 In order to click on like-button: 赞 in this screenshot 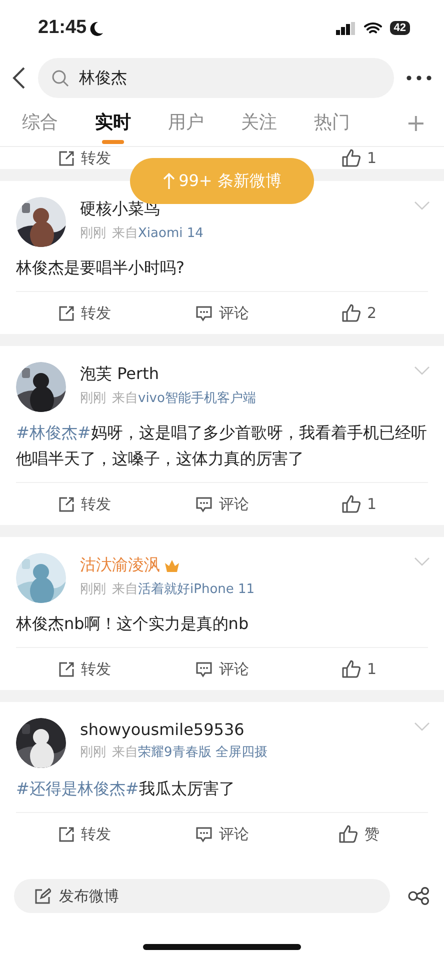, I will do `click(359, 834)`.